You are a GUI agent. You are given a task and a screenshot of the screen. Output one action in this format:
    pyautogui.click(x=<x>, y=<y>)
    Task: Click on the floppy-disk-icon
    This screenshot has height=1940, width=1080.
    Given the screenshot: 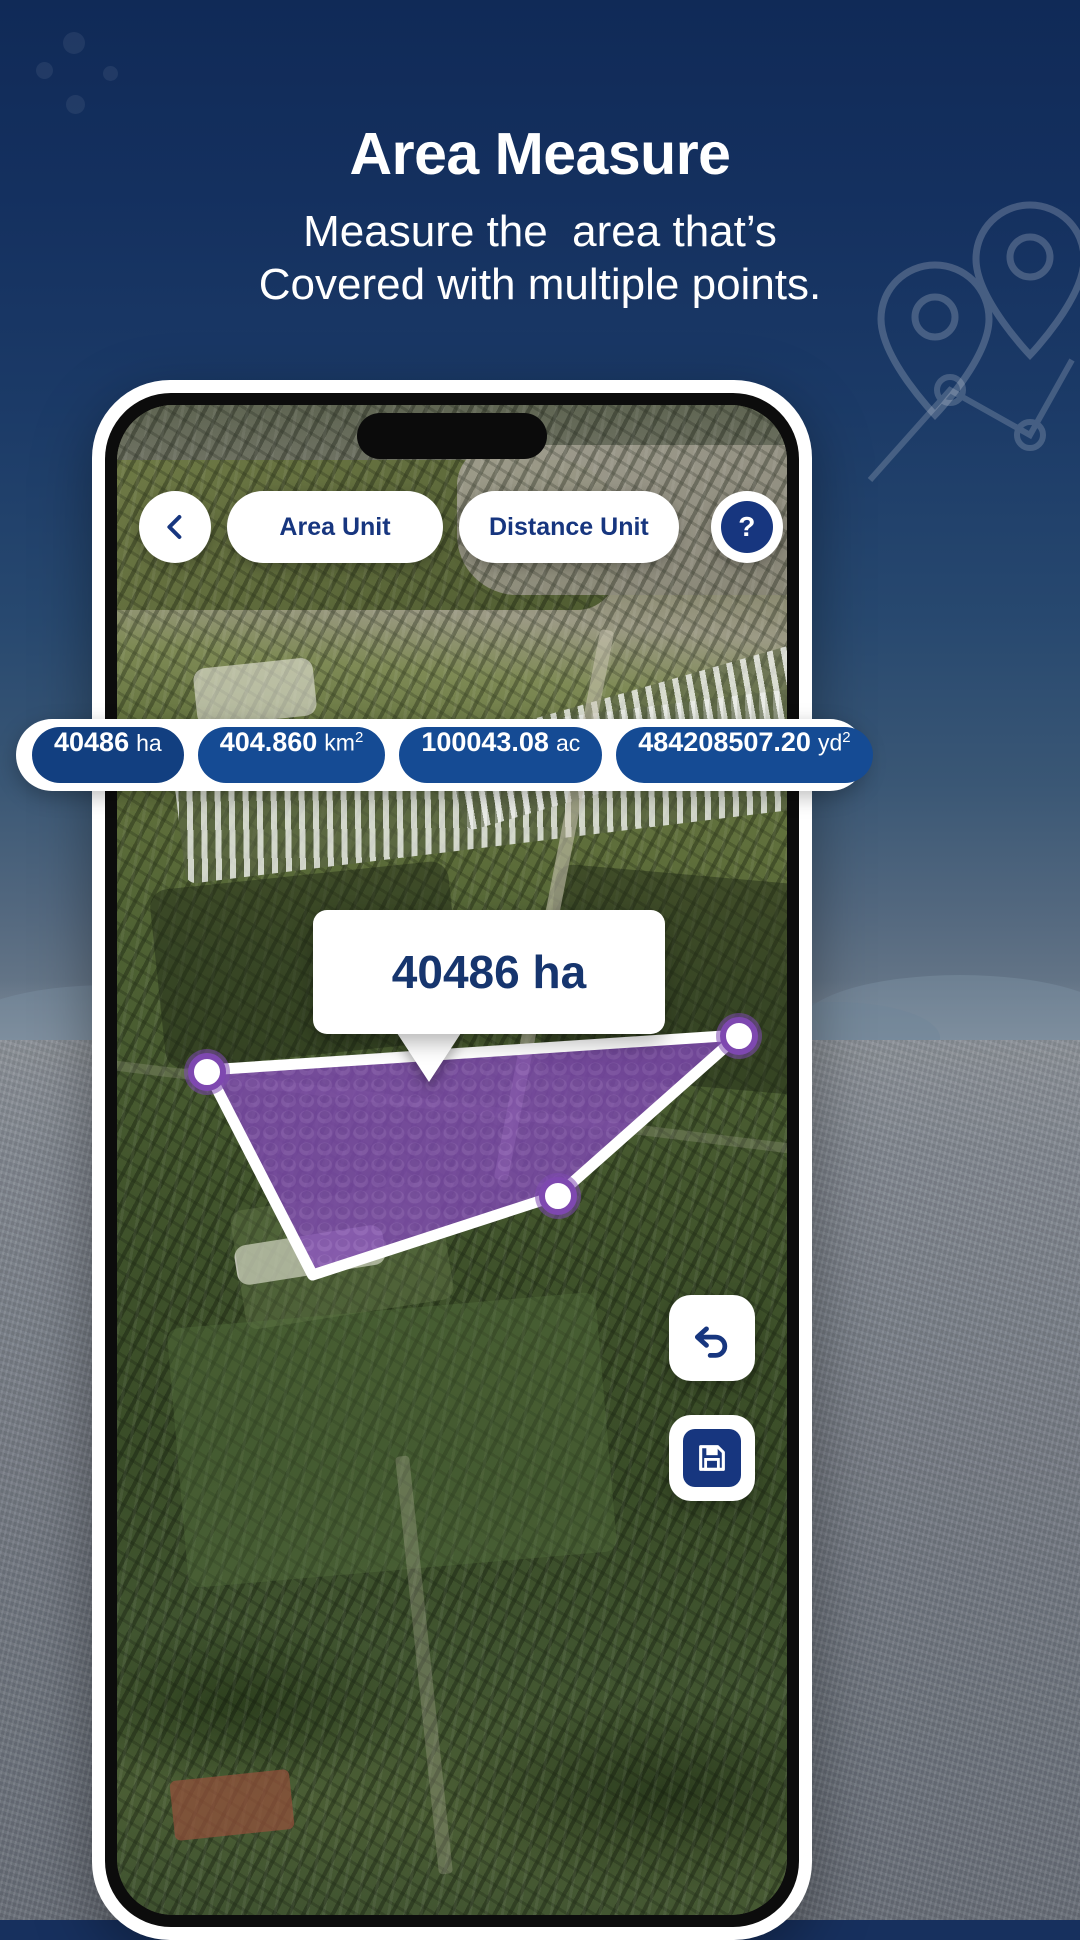 What is the action you would take?
    pyautogui.click(x=712, y=1458)
    